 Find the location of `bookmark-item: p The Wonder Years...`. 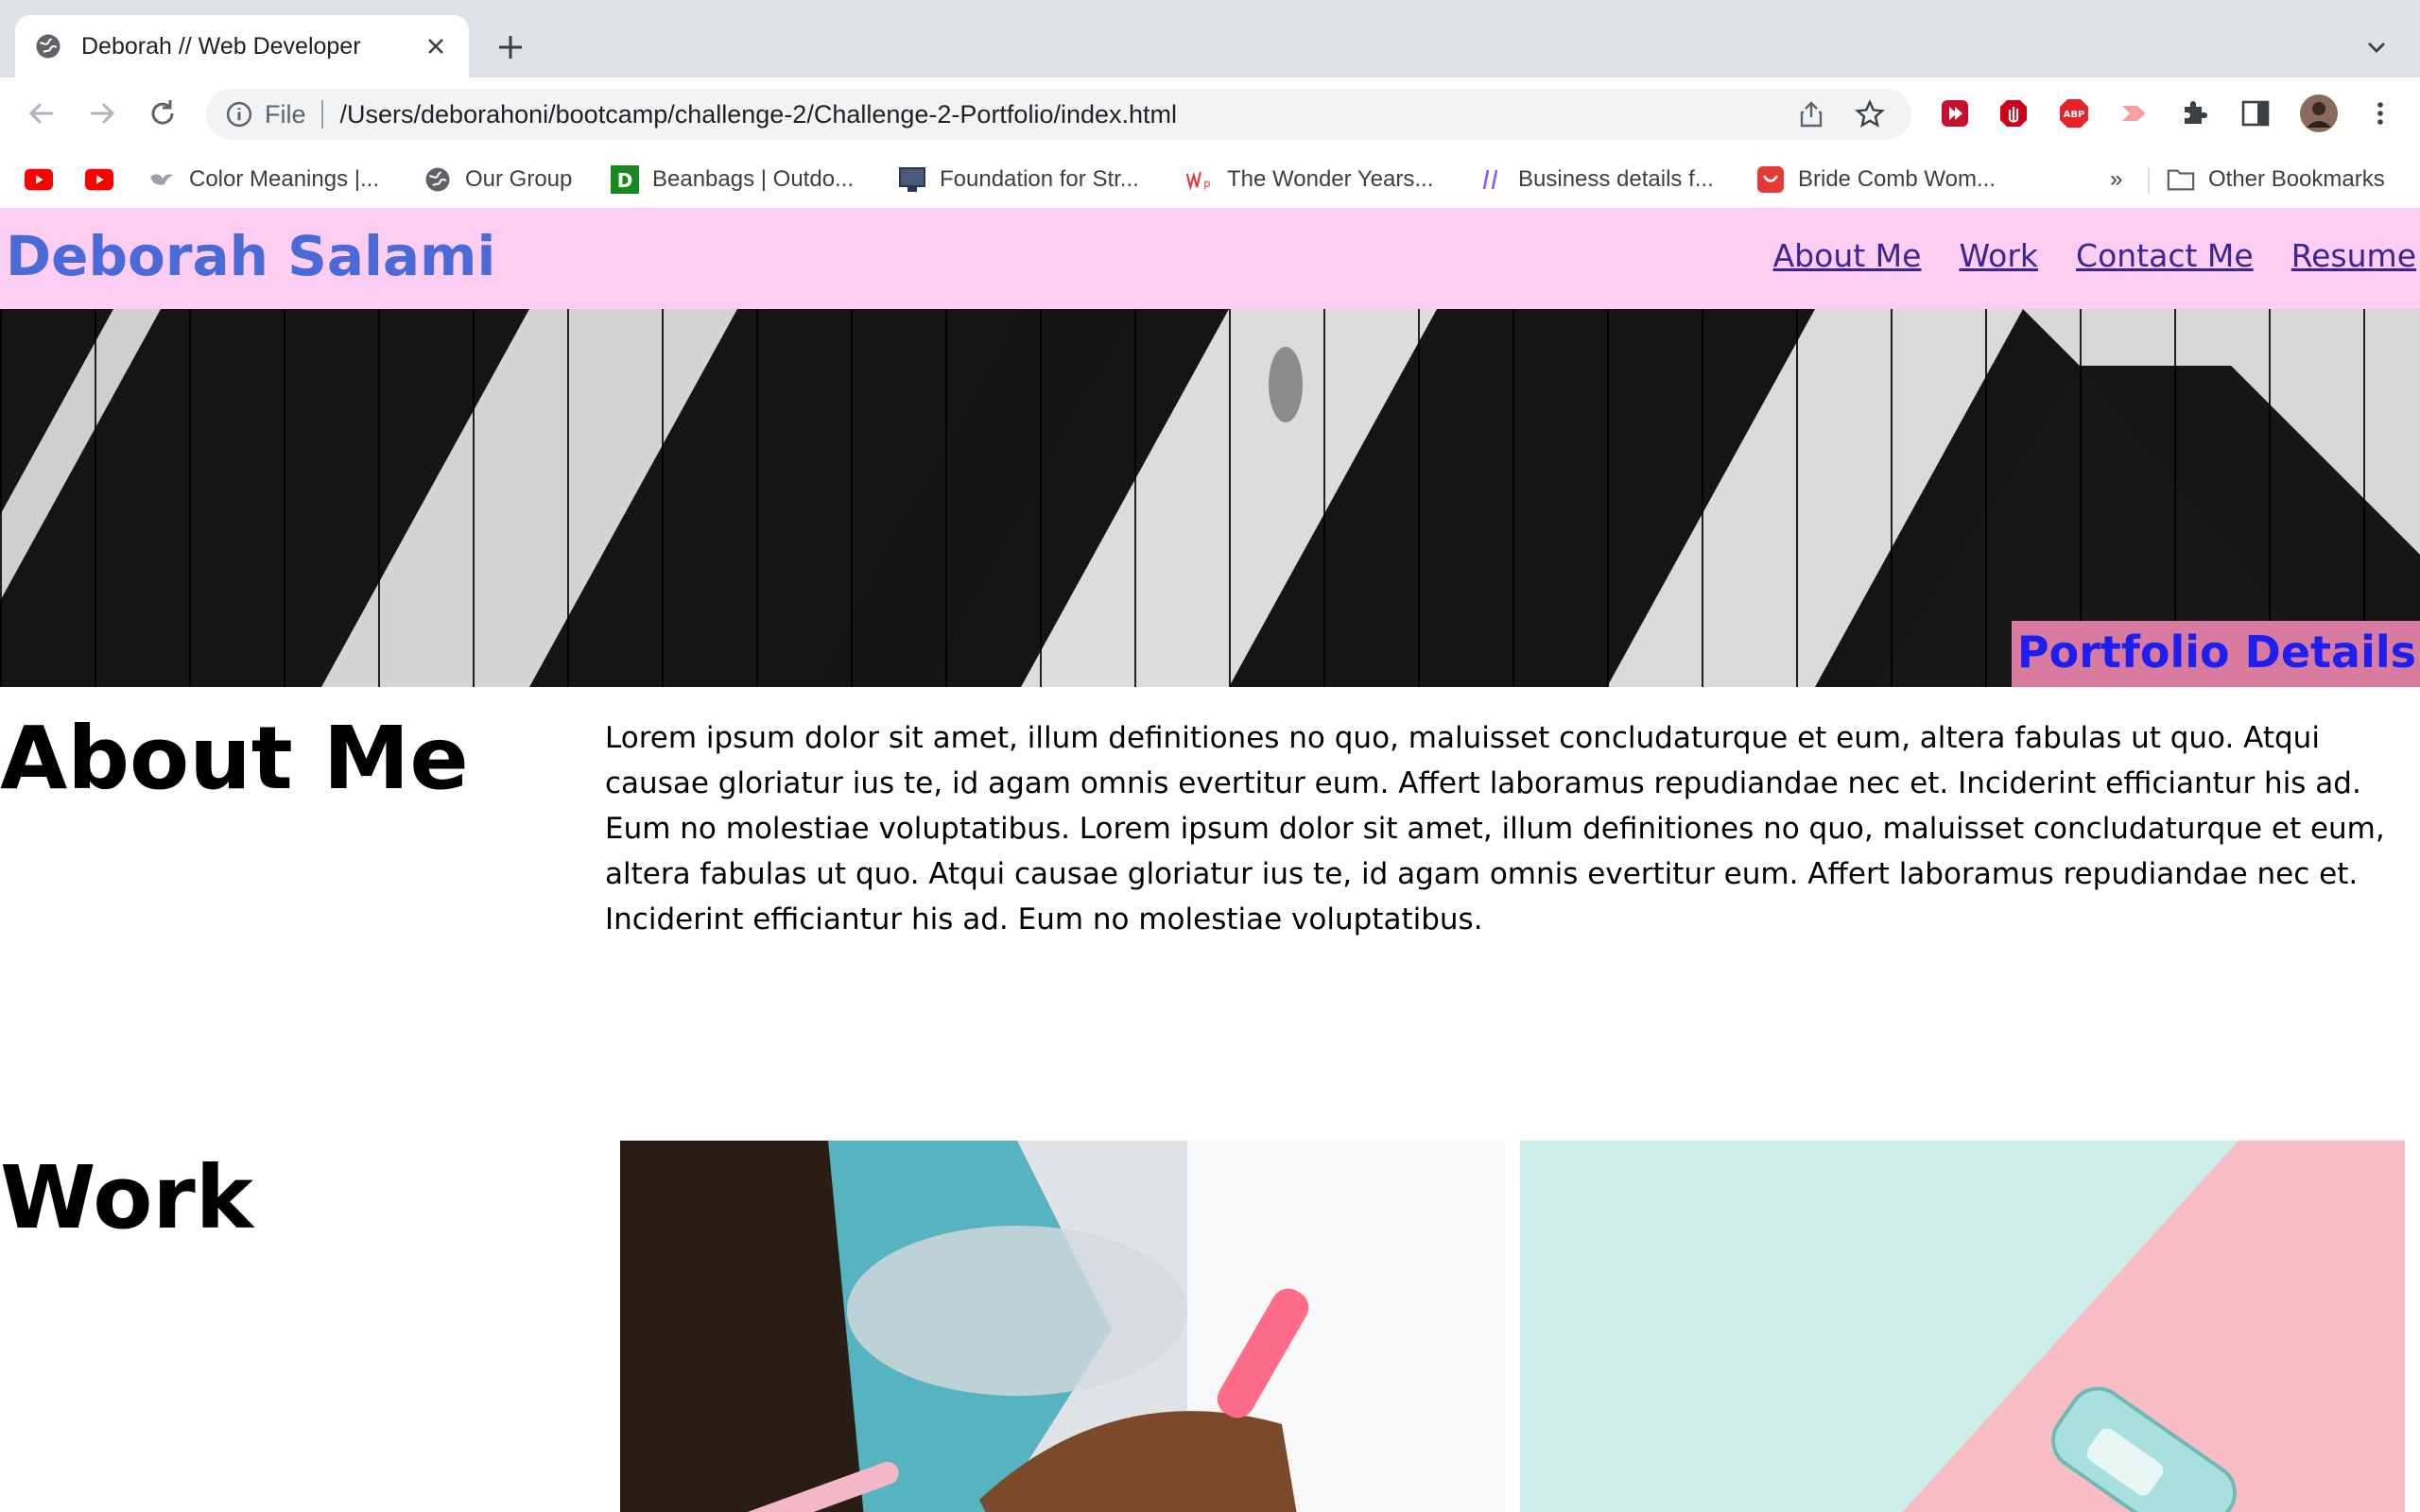

bookmark-item: p The Wonder Years... is located at coordinates (1309, 179).